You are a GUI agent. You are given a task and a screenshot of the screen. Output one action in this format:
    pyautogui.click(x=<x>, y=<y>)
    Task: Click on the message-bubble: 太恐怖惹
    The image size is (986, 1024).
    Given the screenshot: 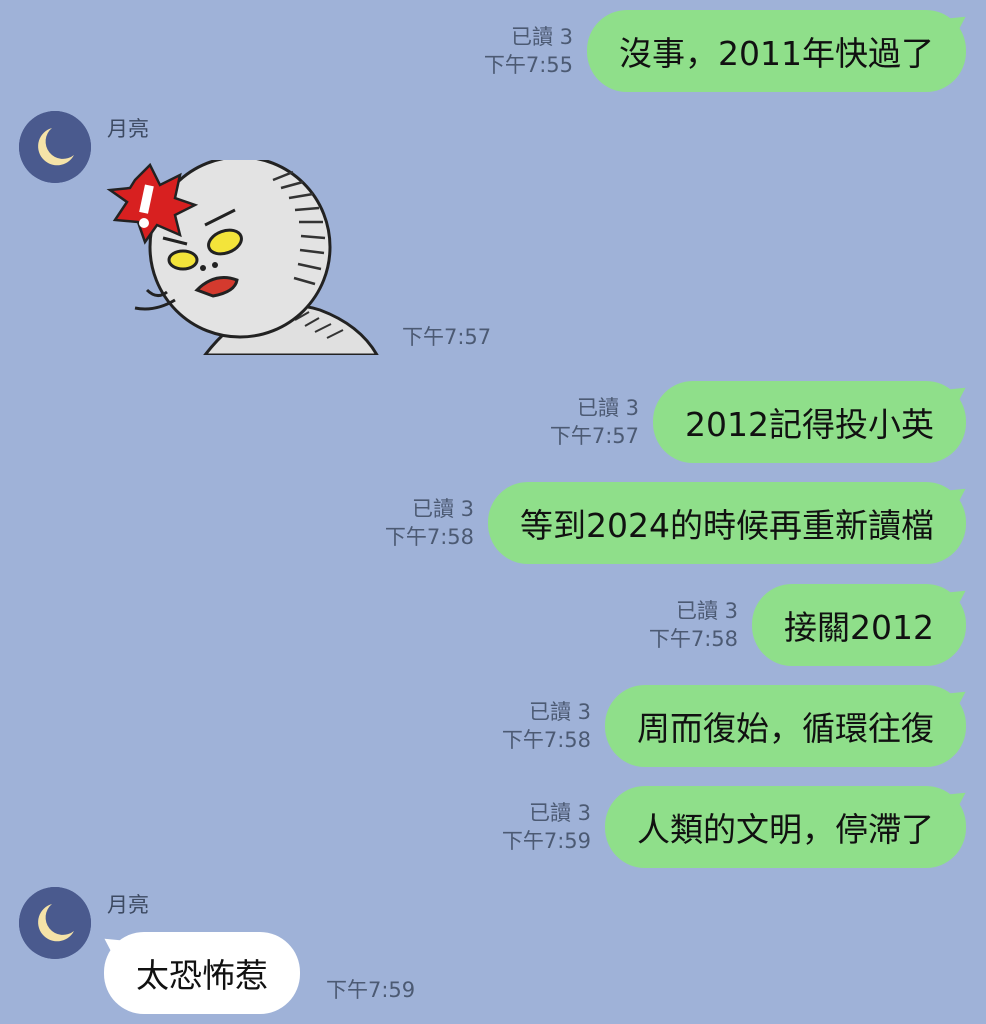 What is the action you would take?
    pyautogui.click(x=202, y=973)
    